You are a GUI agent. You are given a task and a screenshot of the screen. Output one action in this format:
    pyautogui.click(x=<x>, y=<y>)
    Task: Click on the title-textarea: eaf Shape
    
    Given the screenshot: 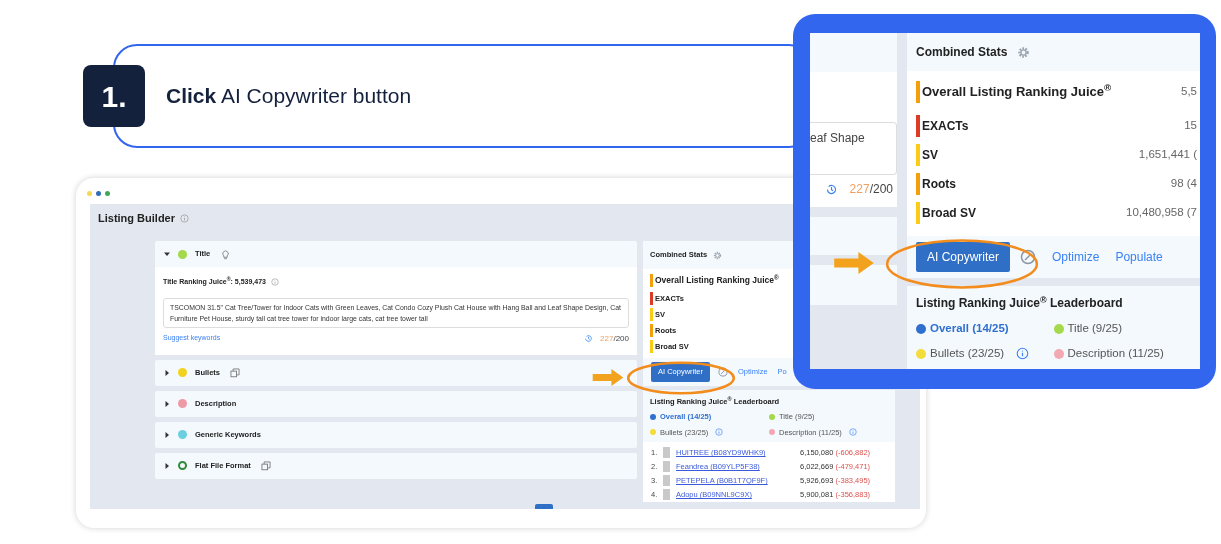 What is the action you would take?
    pyautogui.click(x=853, y=148)
    